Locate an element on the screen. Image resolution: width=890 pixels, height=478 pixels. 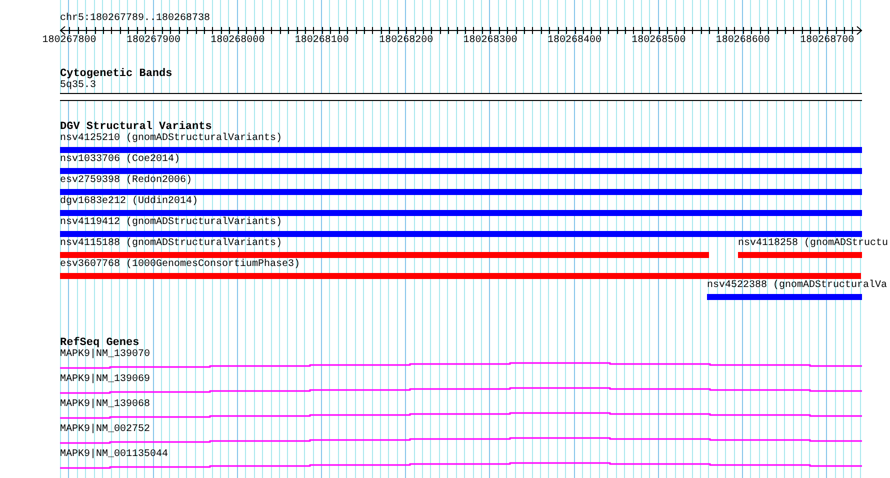
gene-label: MAPK9|NM_139070 is located at coordinates (105, 355).